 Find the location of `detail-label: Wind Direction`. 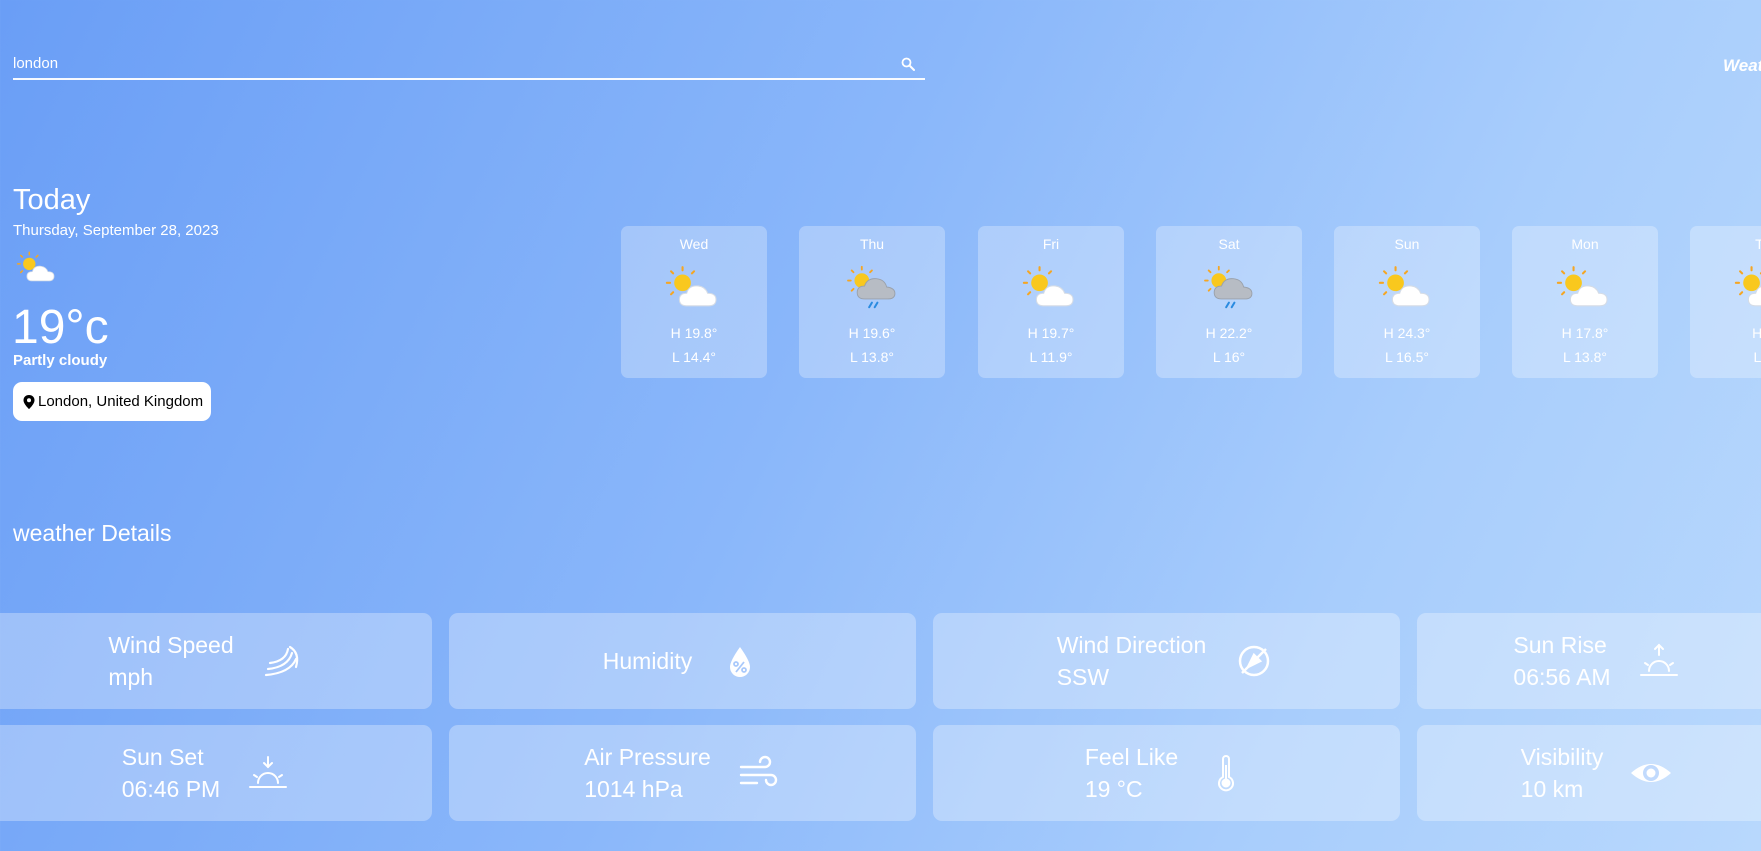

detail-label: Wind Direction is located at coordinates (1131, 645).